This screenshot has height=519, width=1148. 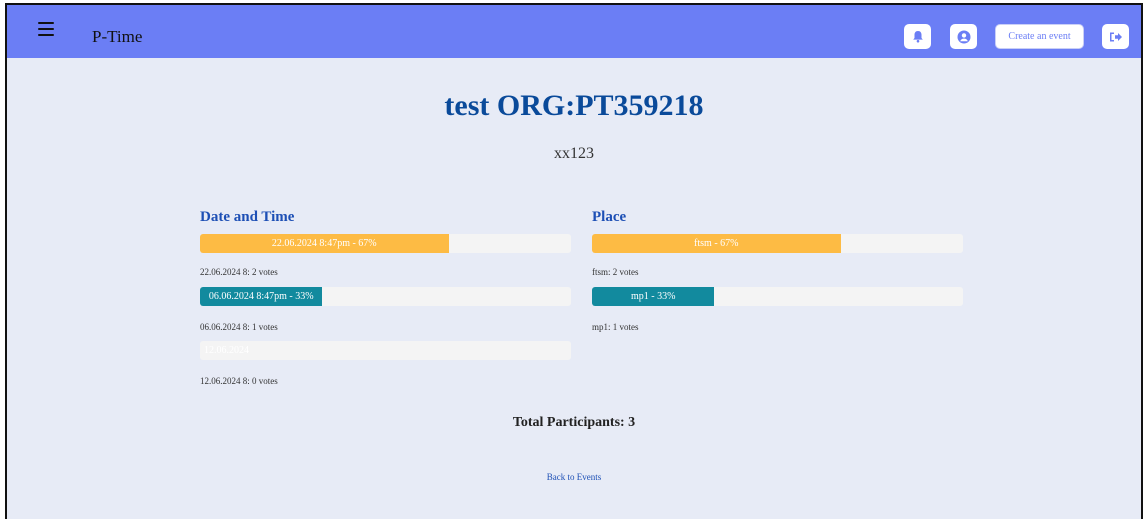 What do you see at coordinates (239, 381) in the screenshot?
I see `date-option-votes: 12.06.2024 8: 0 votes` at bounding box center [239, 381].